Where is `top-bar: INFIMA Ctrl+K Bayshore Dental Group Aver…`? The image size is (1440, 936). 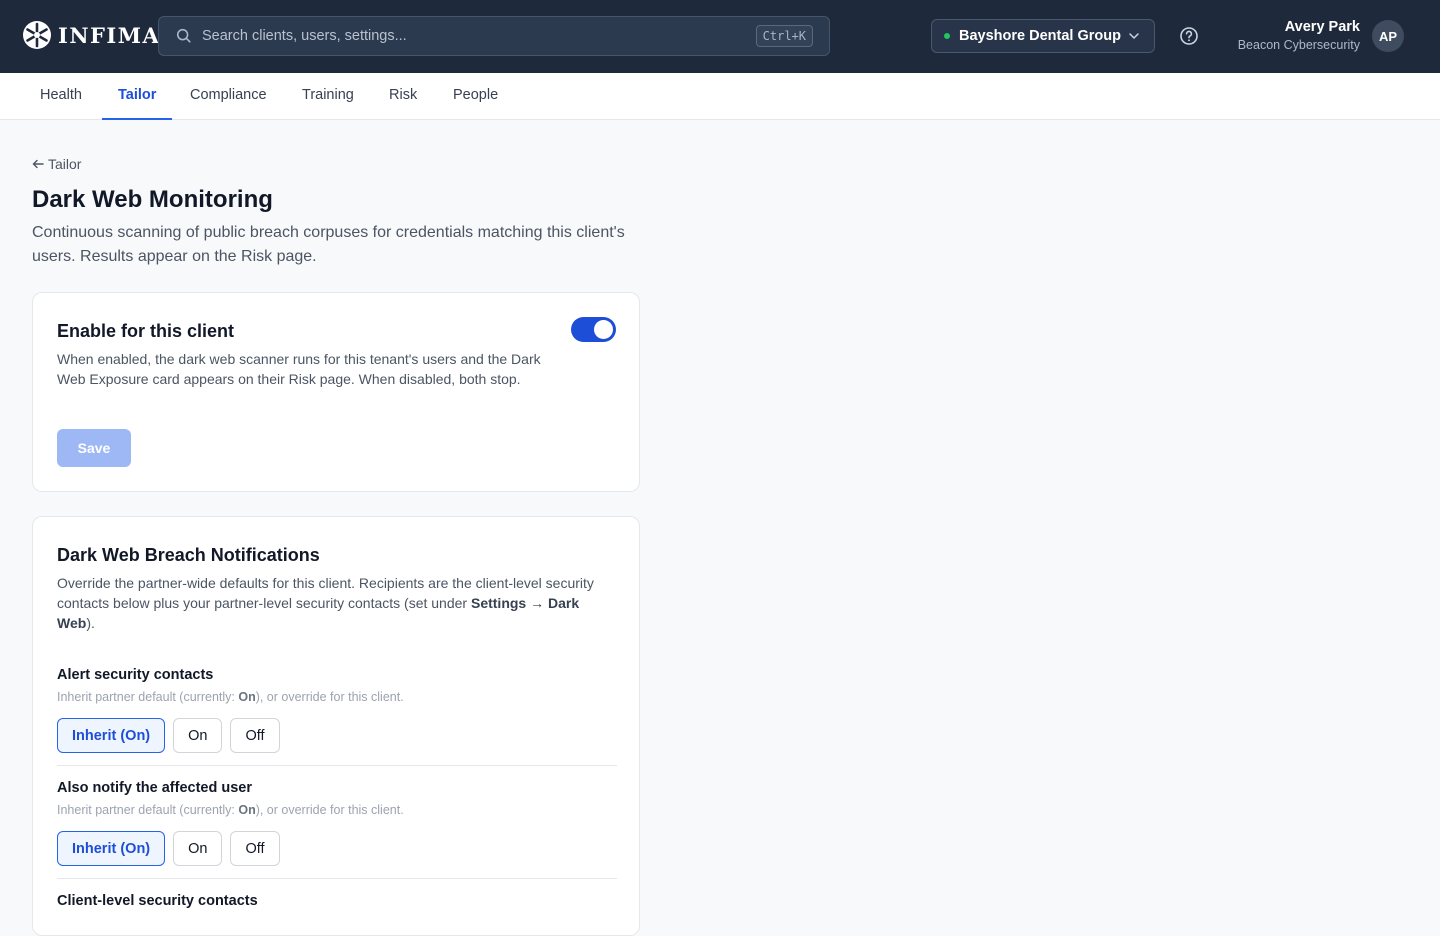
top-bar: INFIMA Ctrl+K Bayshore Dental Group Aver… is located at coordinates (720, 36).